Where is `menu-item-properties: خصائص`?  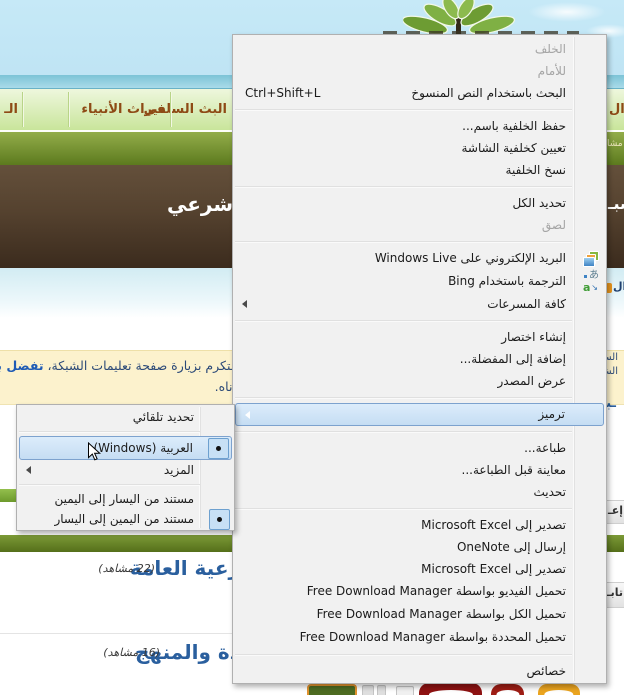 menu-item-properties: خصائص is located at coordinates (419, 671).